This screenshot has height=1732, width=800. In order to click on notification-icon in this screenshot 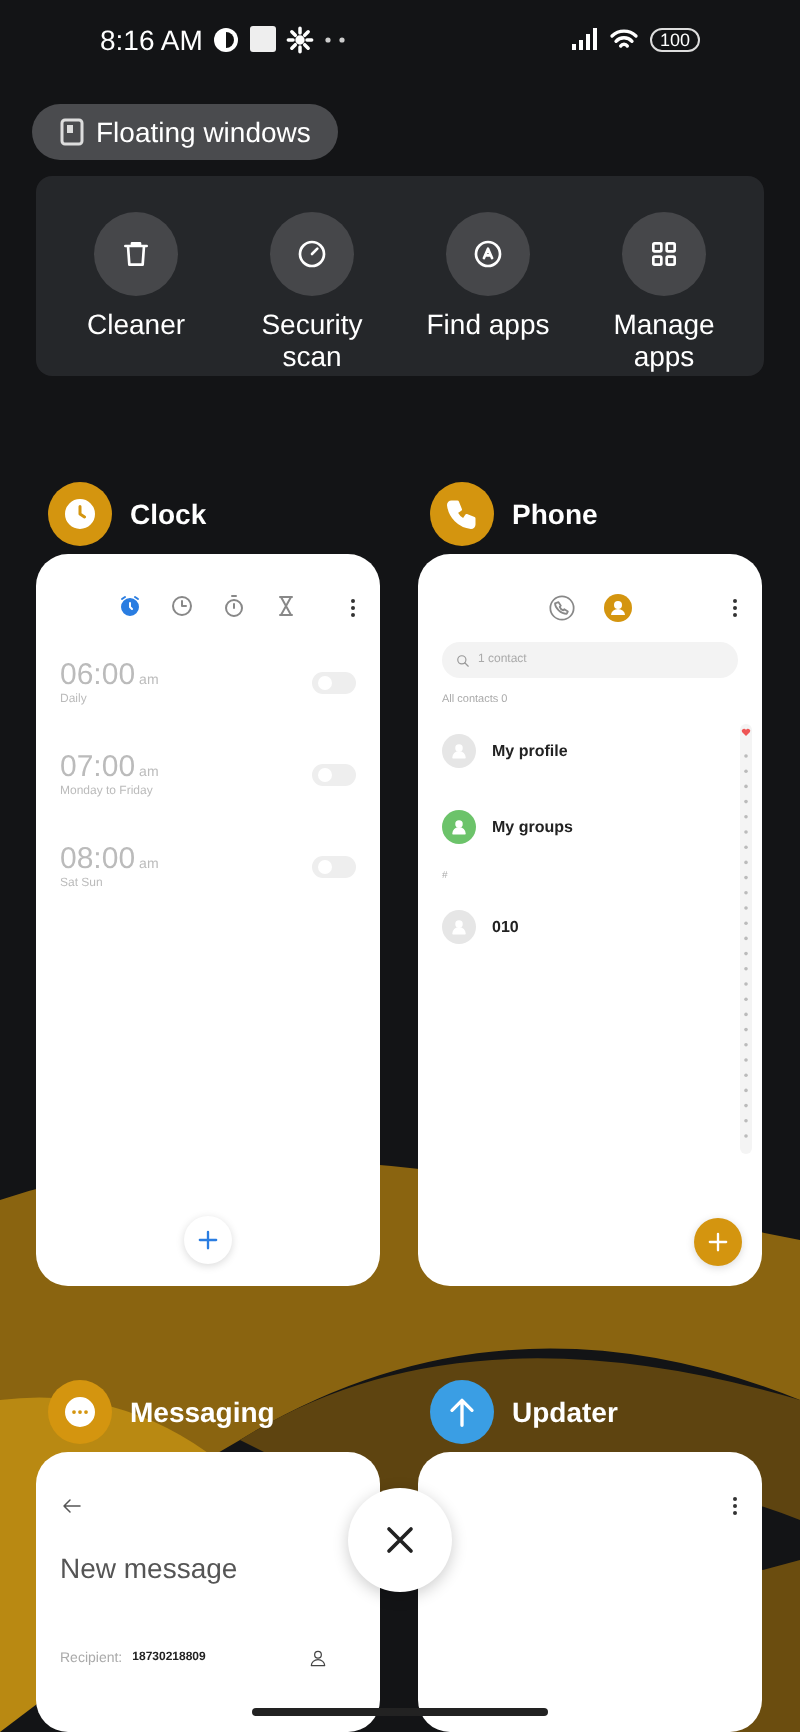, I will do `click(263, 39)`.